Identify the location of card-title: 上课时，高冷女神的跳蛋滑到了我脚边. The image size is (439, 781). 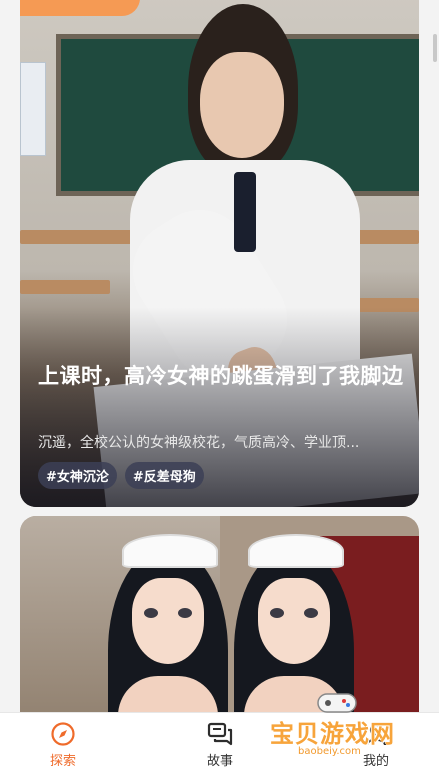
(221, 376).